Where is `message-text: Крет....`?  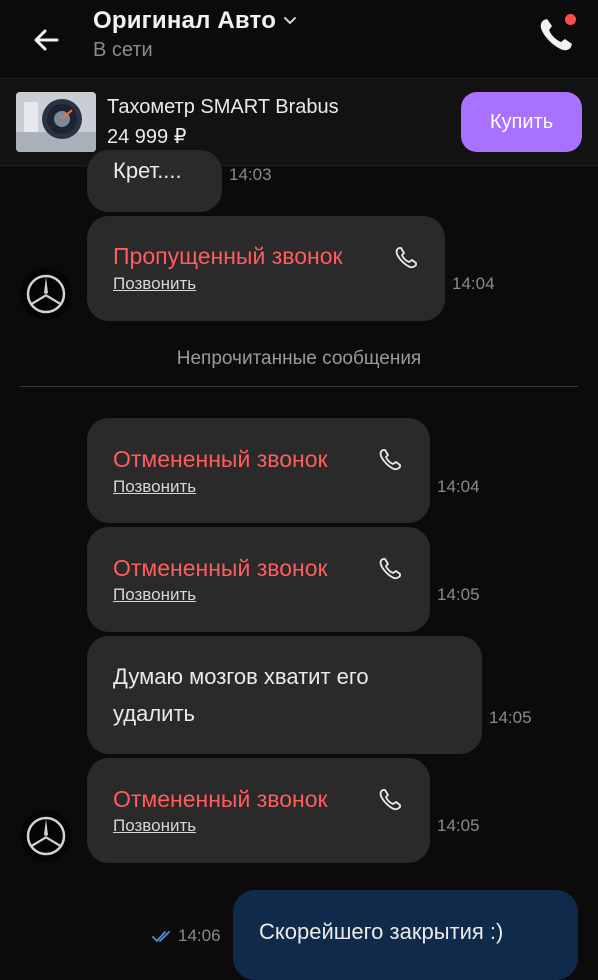
message-text: Крет.... is located at coordinates (147, 170).